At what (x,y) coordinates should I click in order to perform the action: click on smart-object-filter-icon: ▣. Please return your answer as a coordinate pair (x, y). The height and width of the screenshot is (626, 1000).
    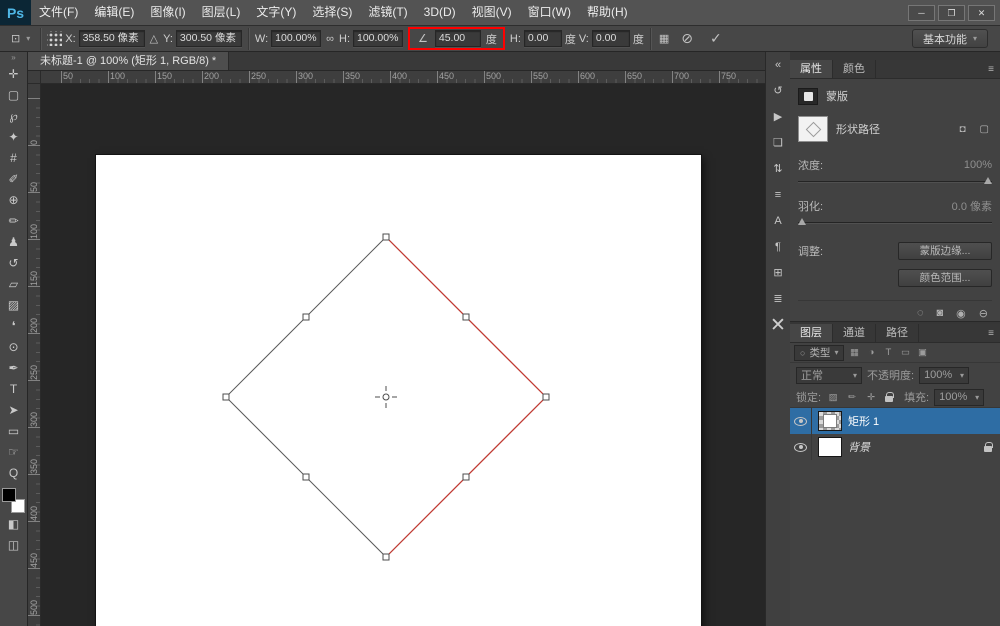
    Looking at the image, I should click on (922, 352).